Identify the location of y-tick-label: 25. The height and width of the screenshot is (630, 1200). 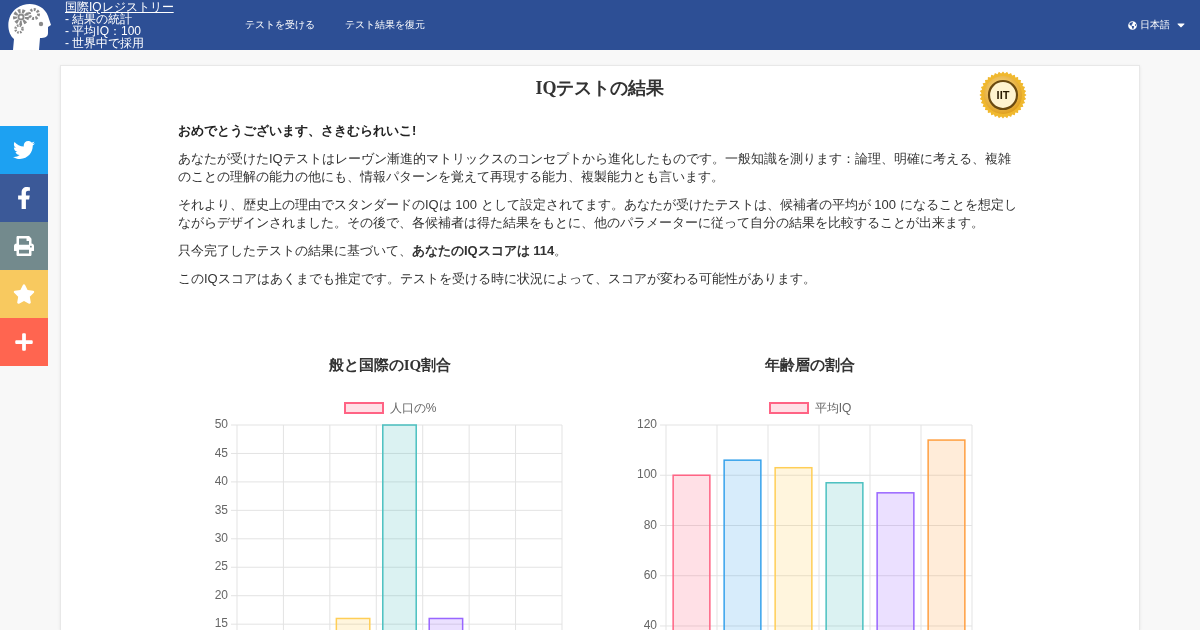
(221, 566).